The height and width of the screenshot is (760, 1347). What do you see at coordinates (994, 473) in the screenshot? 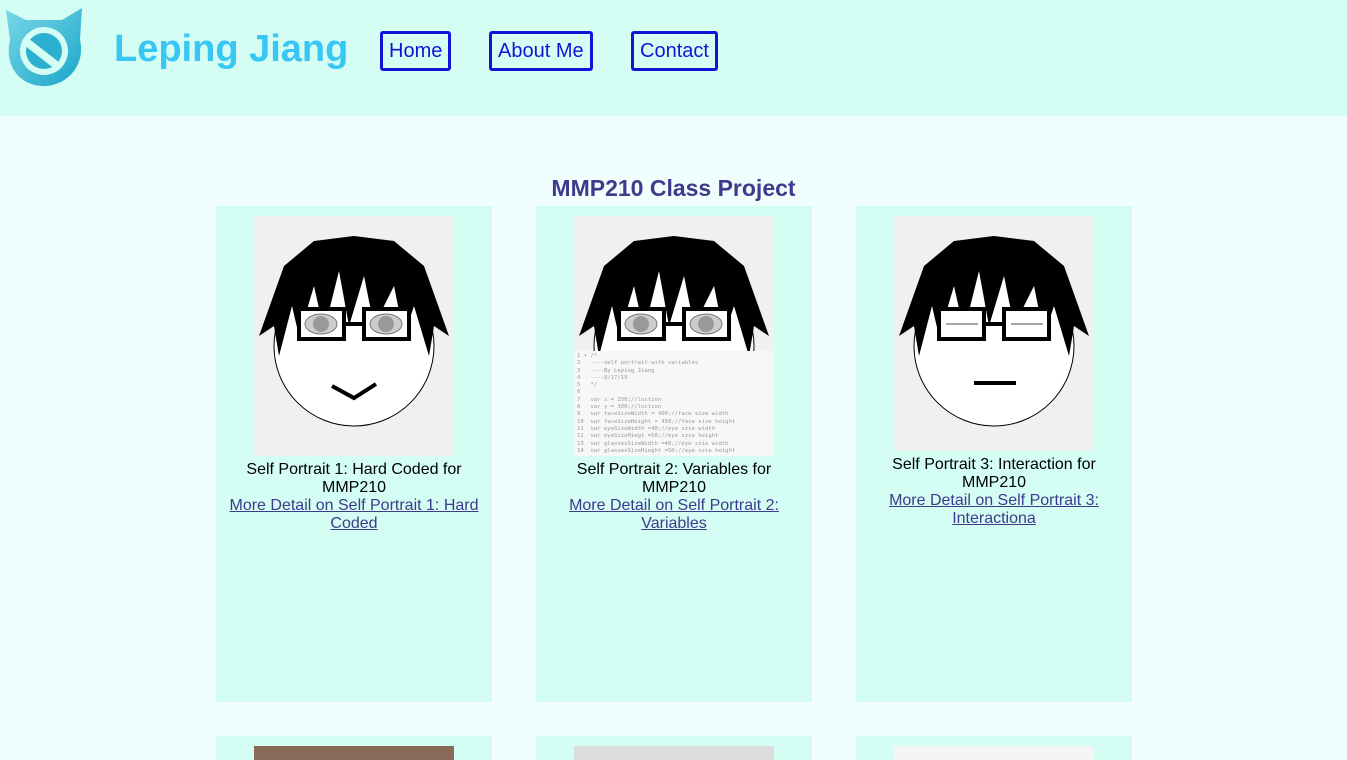
I see `card-caption: Self Portrait 3: Interaction for MMP210` at bounding box center [994, 473].